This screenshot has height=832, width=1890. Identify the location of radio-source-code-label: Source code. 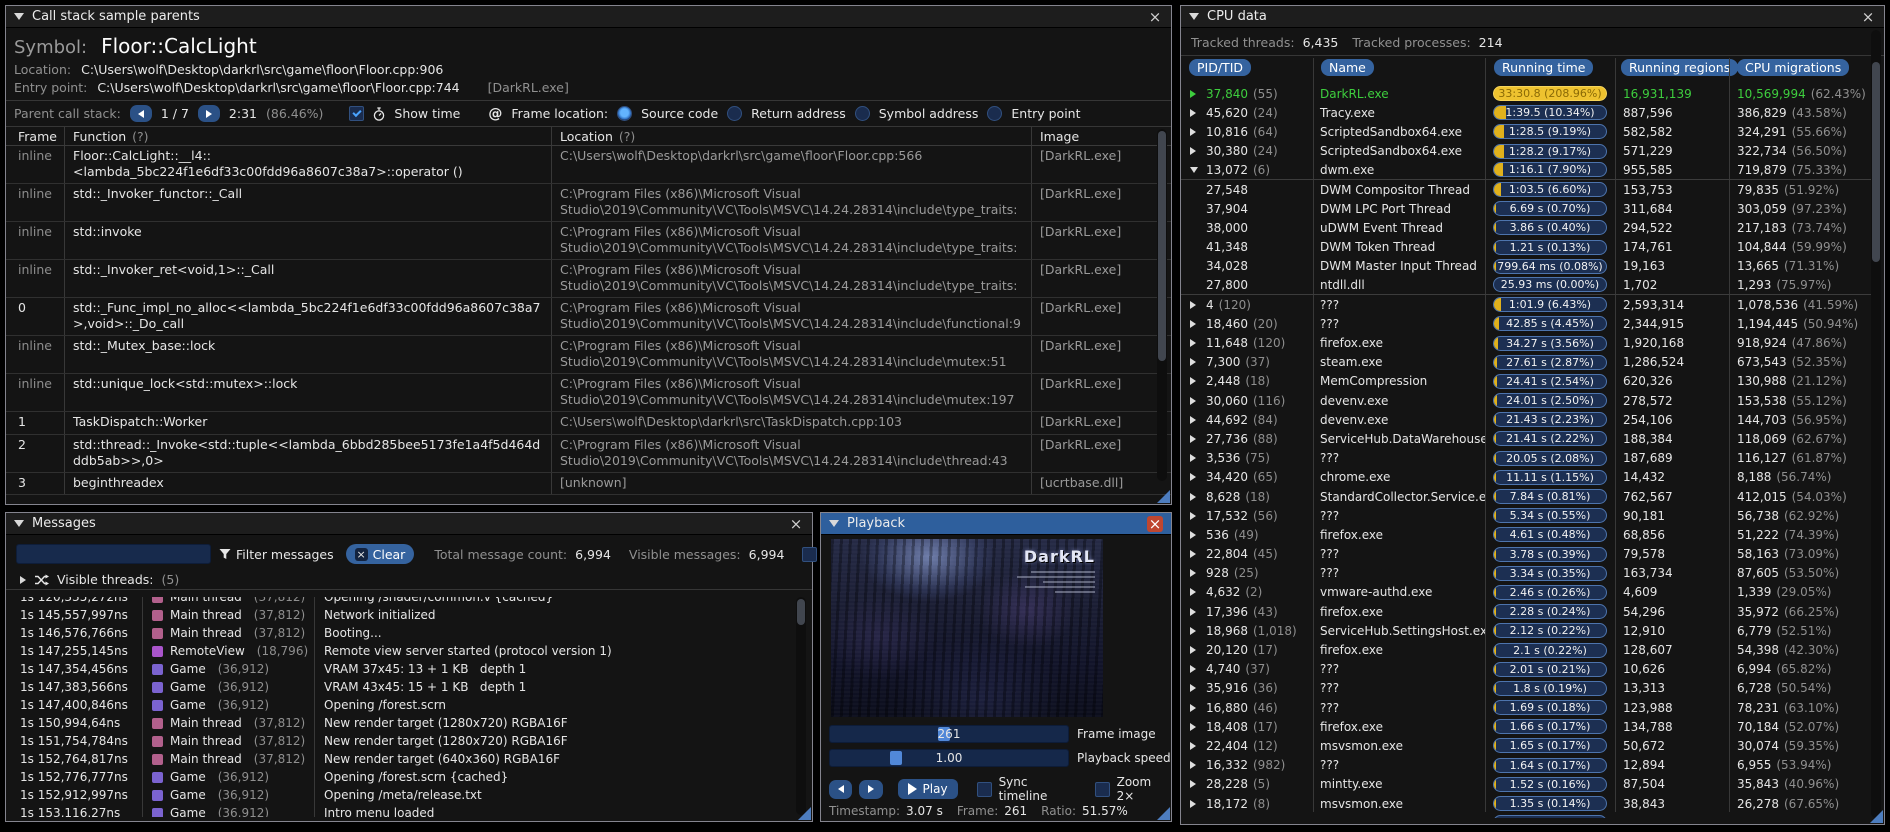
(679, 113).